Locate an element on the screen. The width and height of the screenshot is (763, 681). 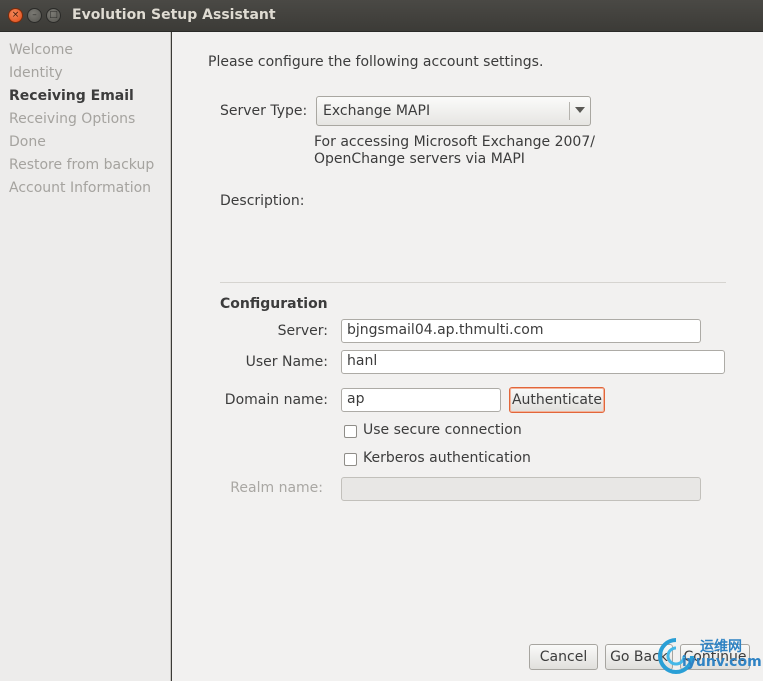
username-label: User Name: is located at coordinates (286, 362).